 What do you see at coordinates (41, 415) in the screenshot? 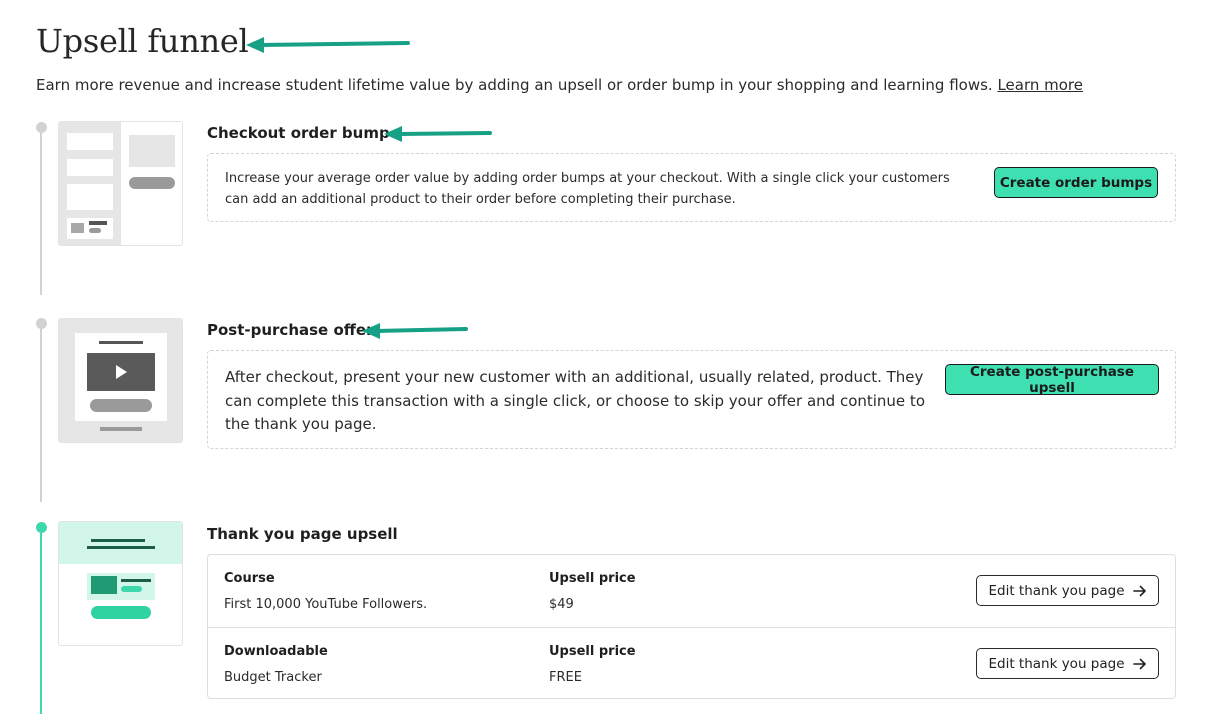
I see `timeline-line-post-purchase` at bounding box center [41, 415].